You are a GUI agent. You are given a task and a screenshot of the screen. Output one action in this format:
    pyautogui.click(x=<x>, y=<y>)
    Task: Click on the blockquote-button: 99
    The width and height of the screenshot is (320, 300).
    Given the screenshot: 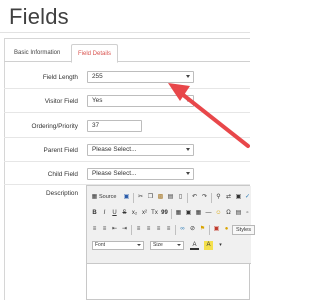 What is the action you would take?
    pyautogui.click(x=164, y=213)
    